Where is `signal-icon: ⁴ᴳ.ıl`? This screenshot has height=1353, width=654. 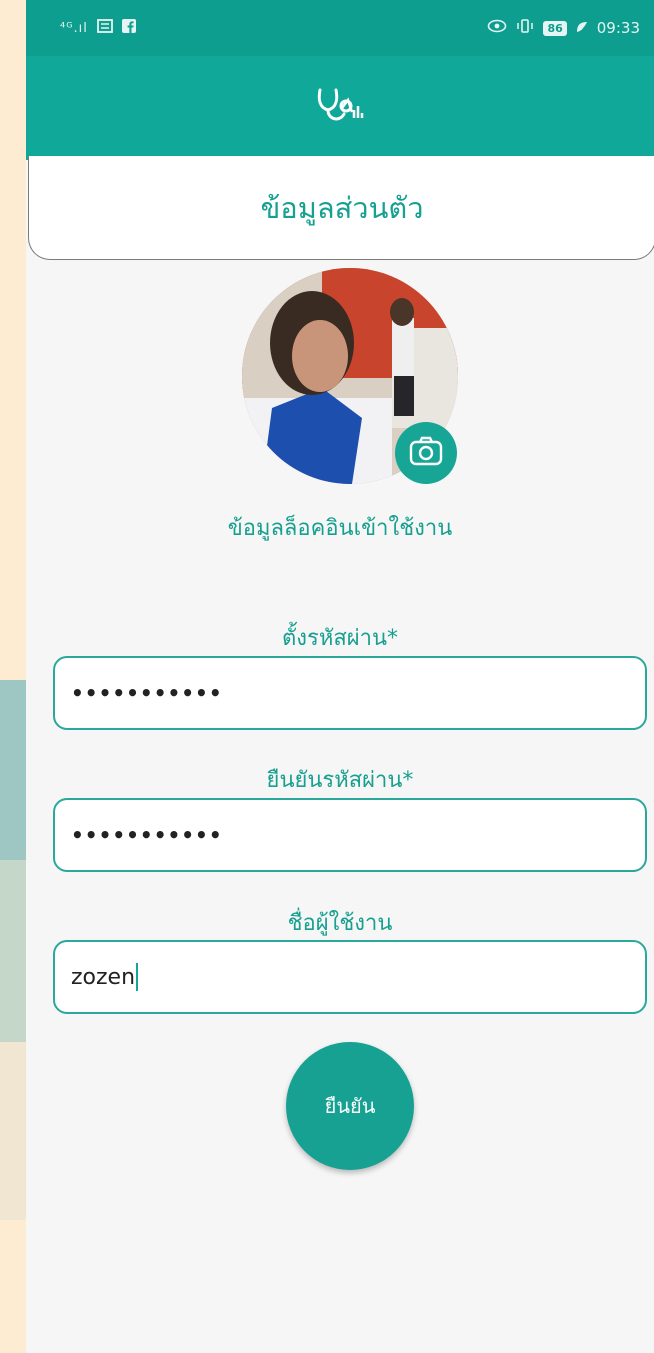 signal-icon: ⁴ᴳ.ıl is located at coordinates (74, 28).